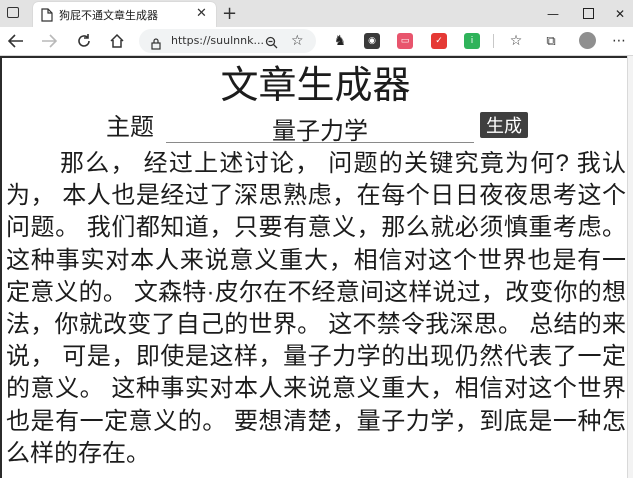 This screenshot has height=478, width=633. I want to click on favorites-icon: ☆, so click(516, 41).